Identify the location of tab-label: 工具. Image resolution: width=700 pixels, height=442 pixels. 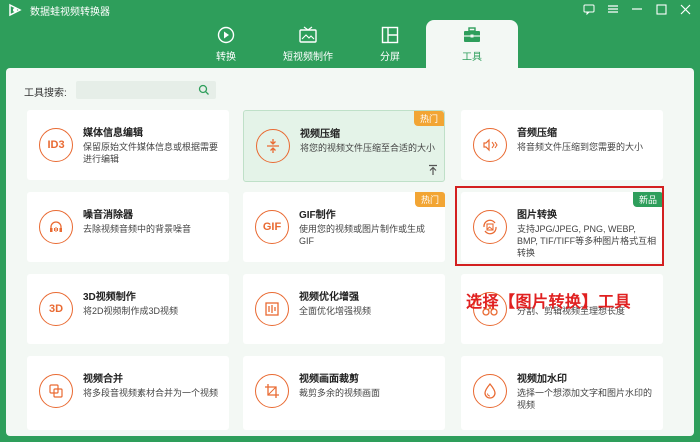
(472, 57).